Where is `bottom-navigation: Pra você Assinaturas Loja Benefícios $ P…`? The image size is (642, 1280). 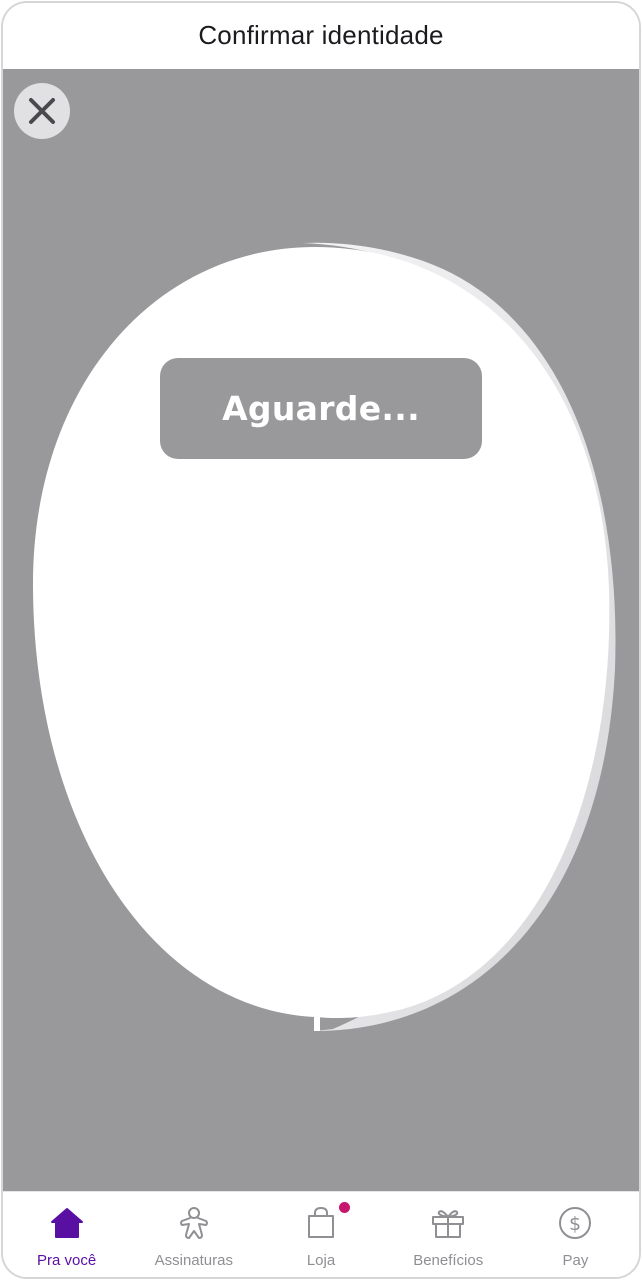 bottom-navigation: Pra você Assinaturas Loja Benefícios $ P… is located at coordinates (321, 1234).